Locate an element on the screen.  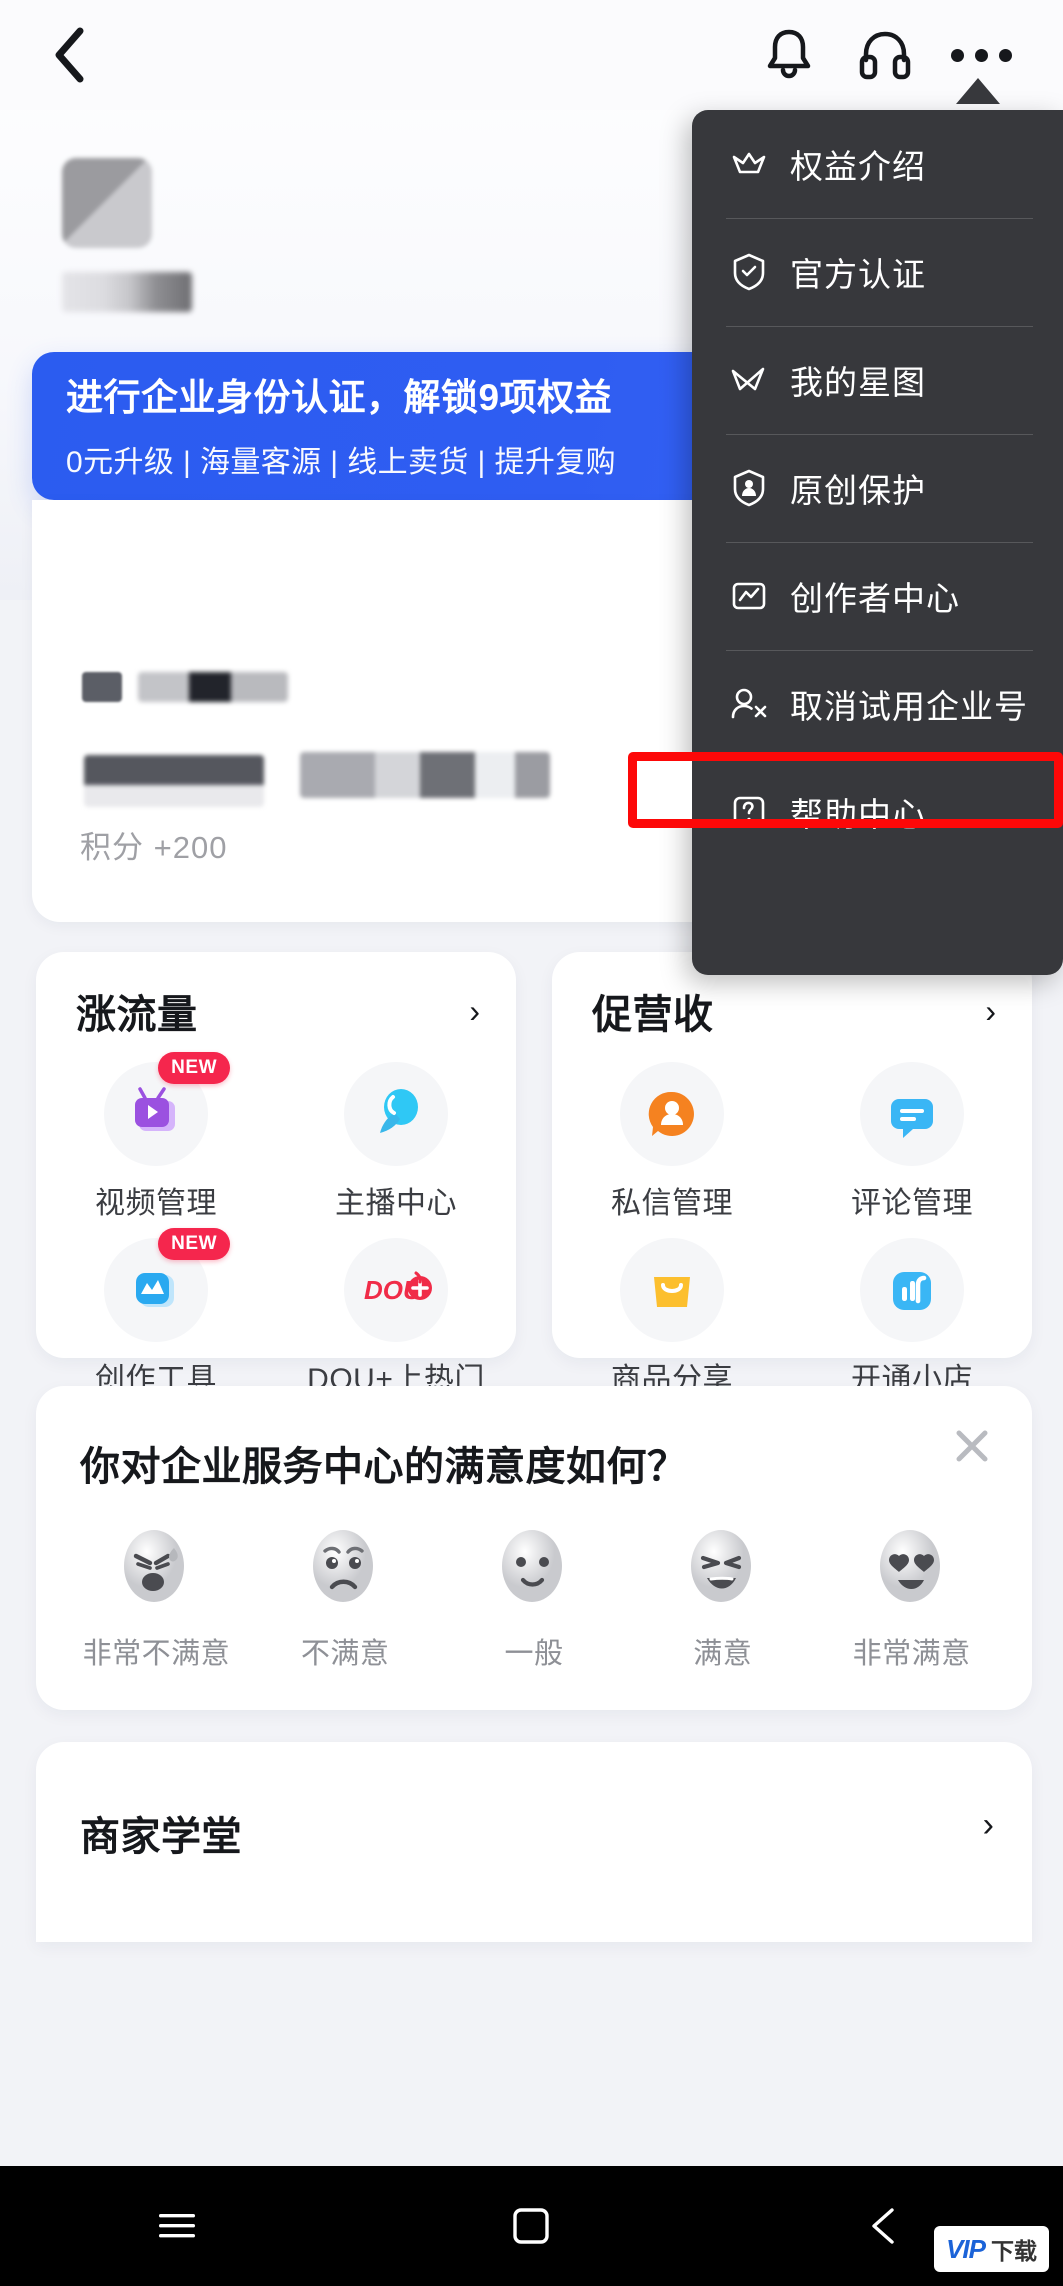
chart-box-icon is located at coordinates (749, 596).